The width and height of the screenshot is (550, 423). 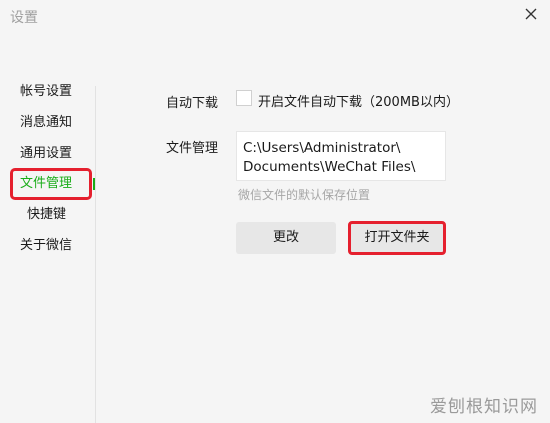 I want to click on window-title: 设置, so click(x=24, y=18).